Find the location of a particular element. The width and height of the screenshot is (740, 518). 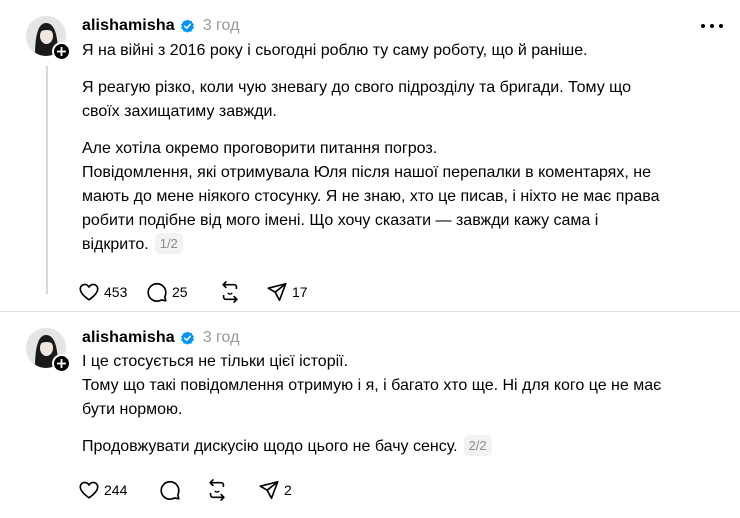

share-button: 2 is located at coordinates (275, 490).